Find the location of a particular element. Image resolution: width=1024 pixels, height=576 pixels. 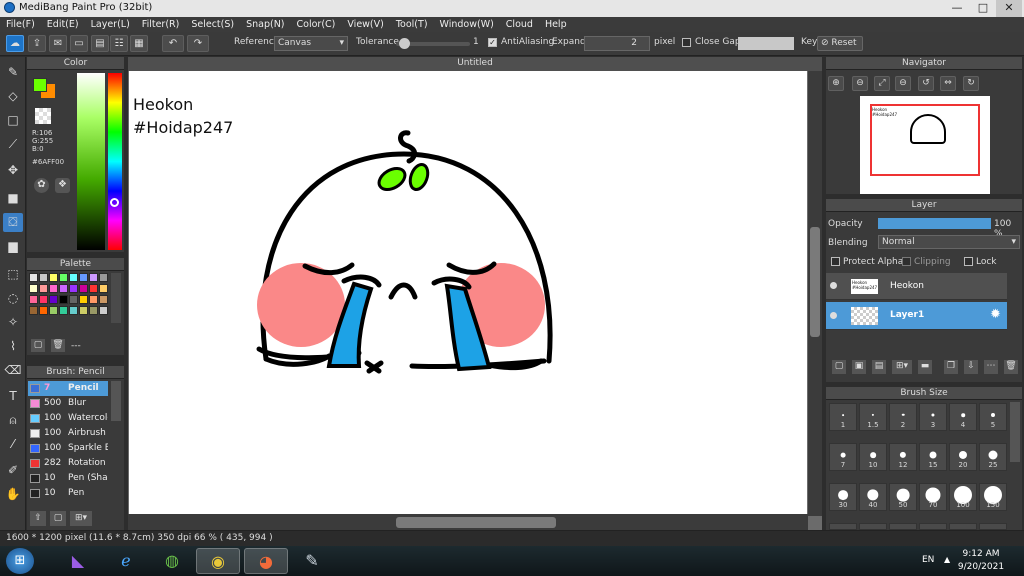

brush-item: 100 Sparkle Br is located at coordinates (68, 448).